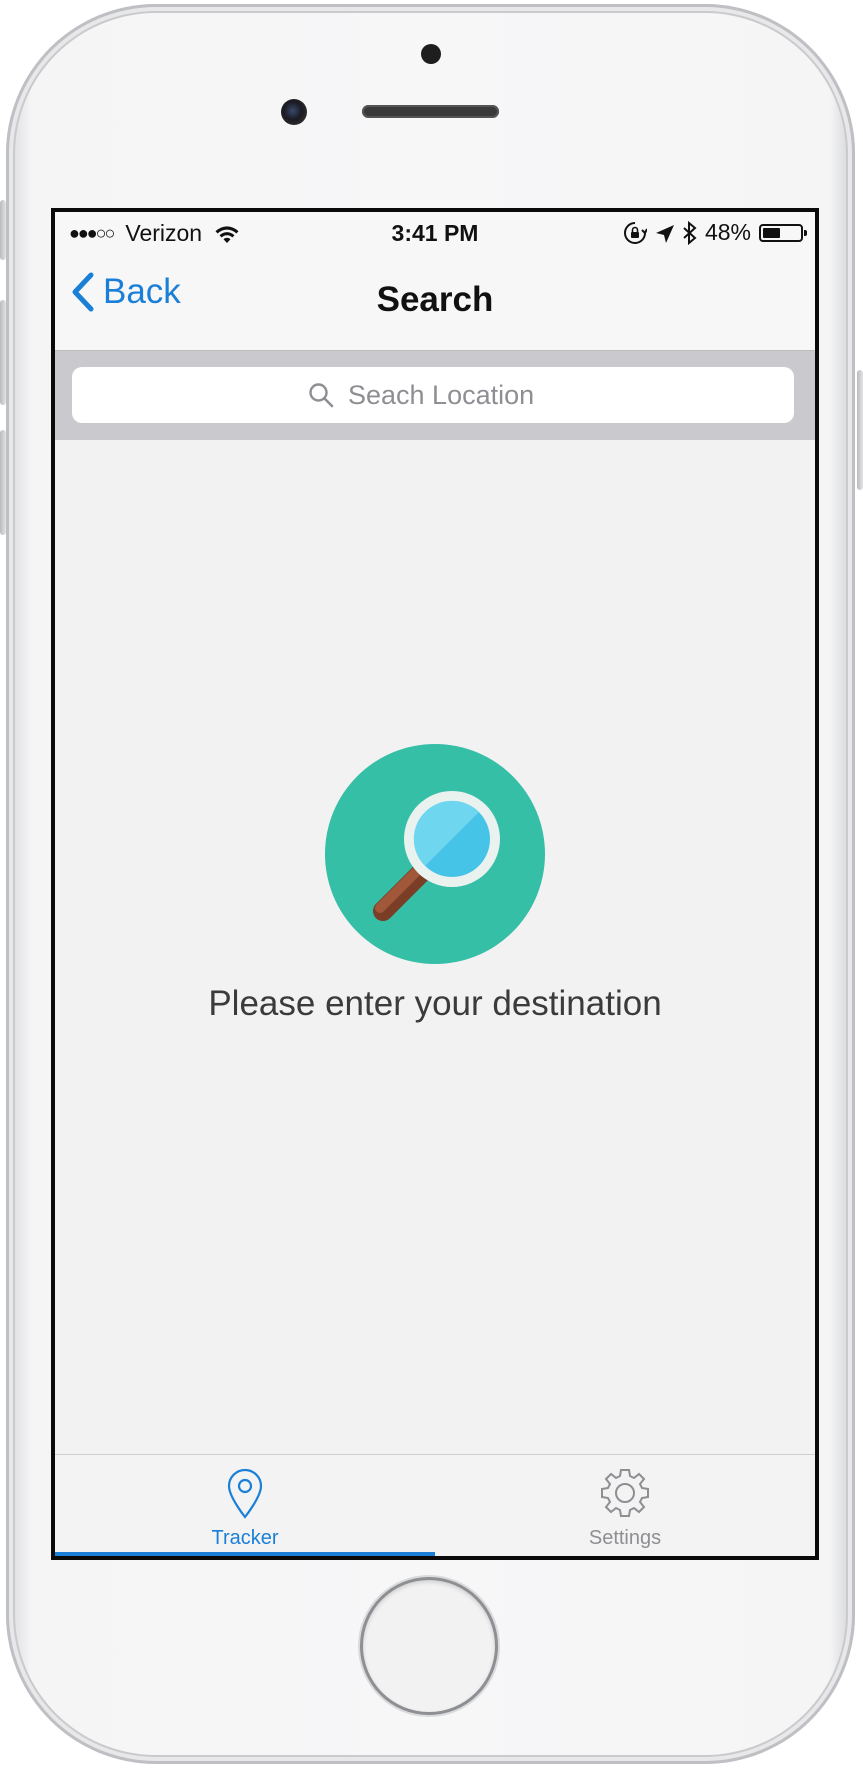  I want to click on tab-tracker: Tracker, so click(245, 1505).